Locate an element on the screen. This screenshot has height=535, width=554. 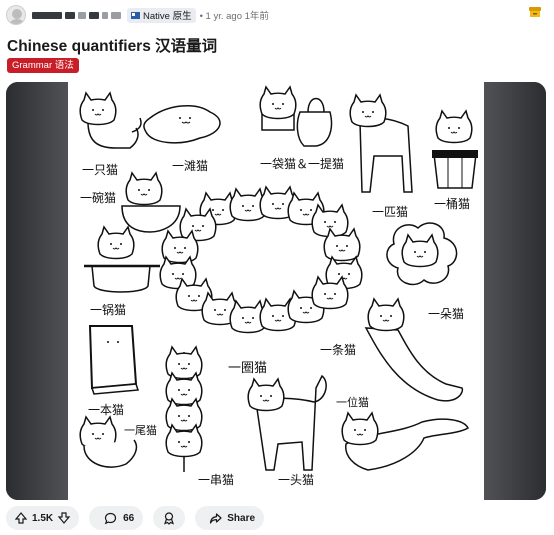
label-chuan: 一串猫 is located at coordinates (216, 480).